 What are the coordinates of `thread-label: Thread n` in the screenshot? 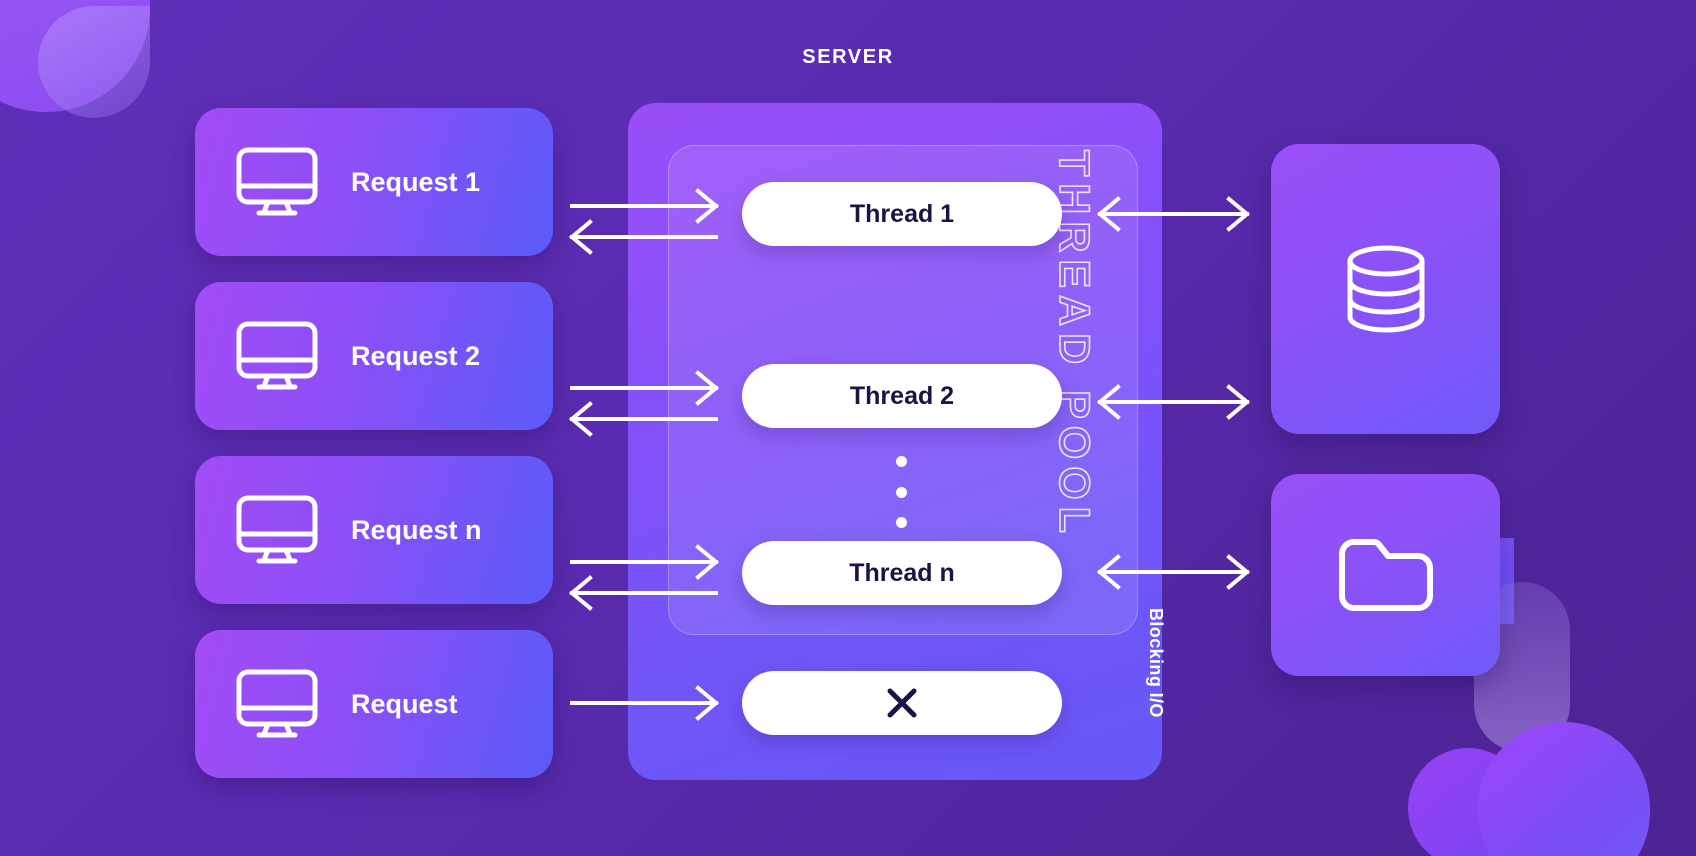 It's located at (902, 572).